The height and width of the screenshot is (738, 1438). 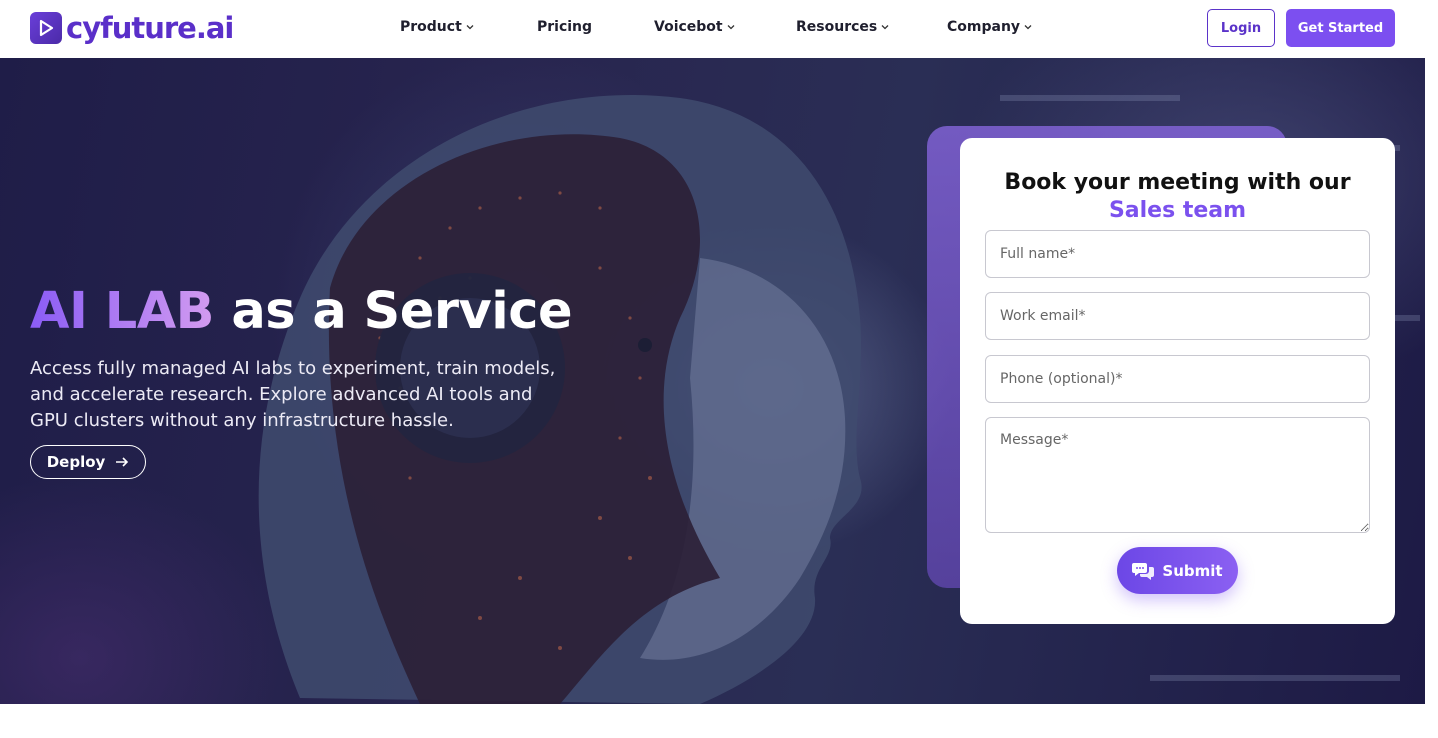 I want to click on phone-field, so click(x=1177, y=379).